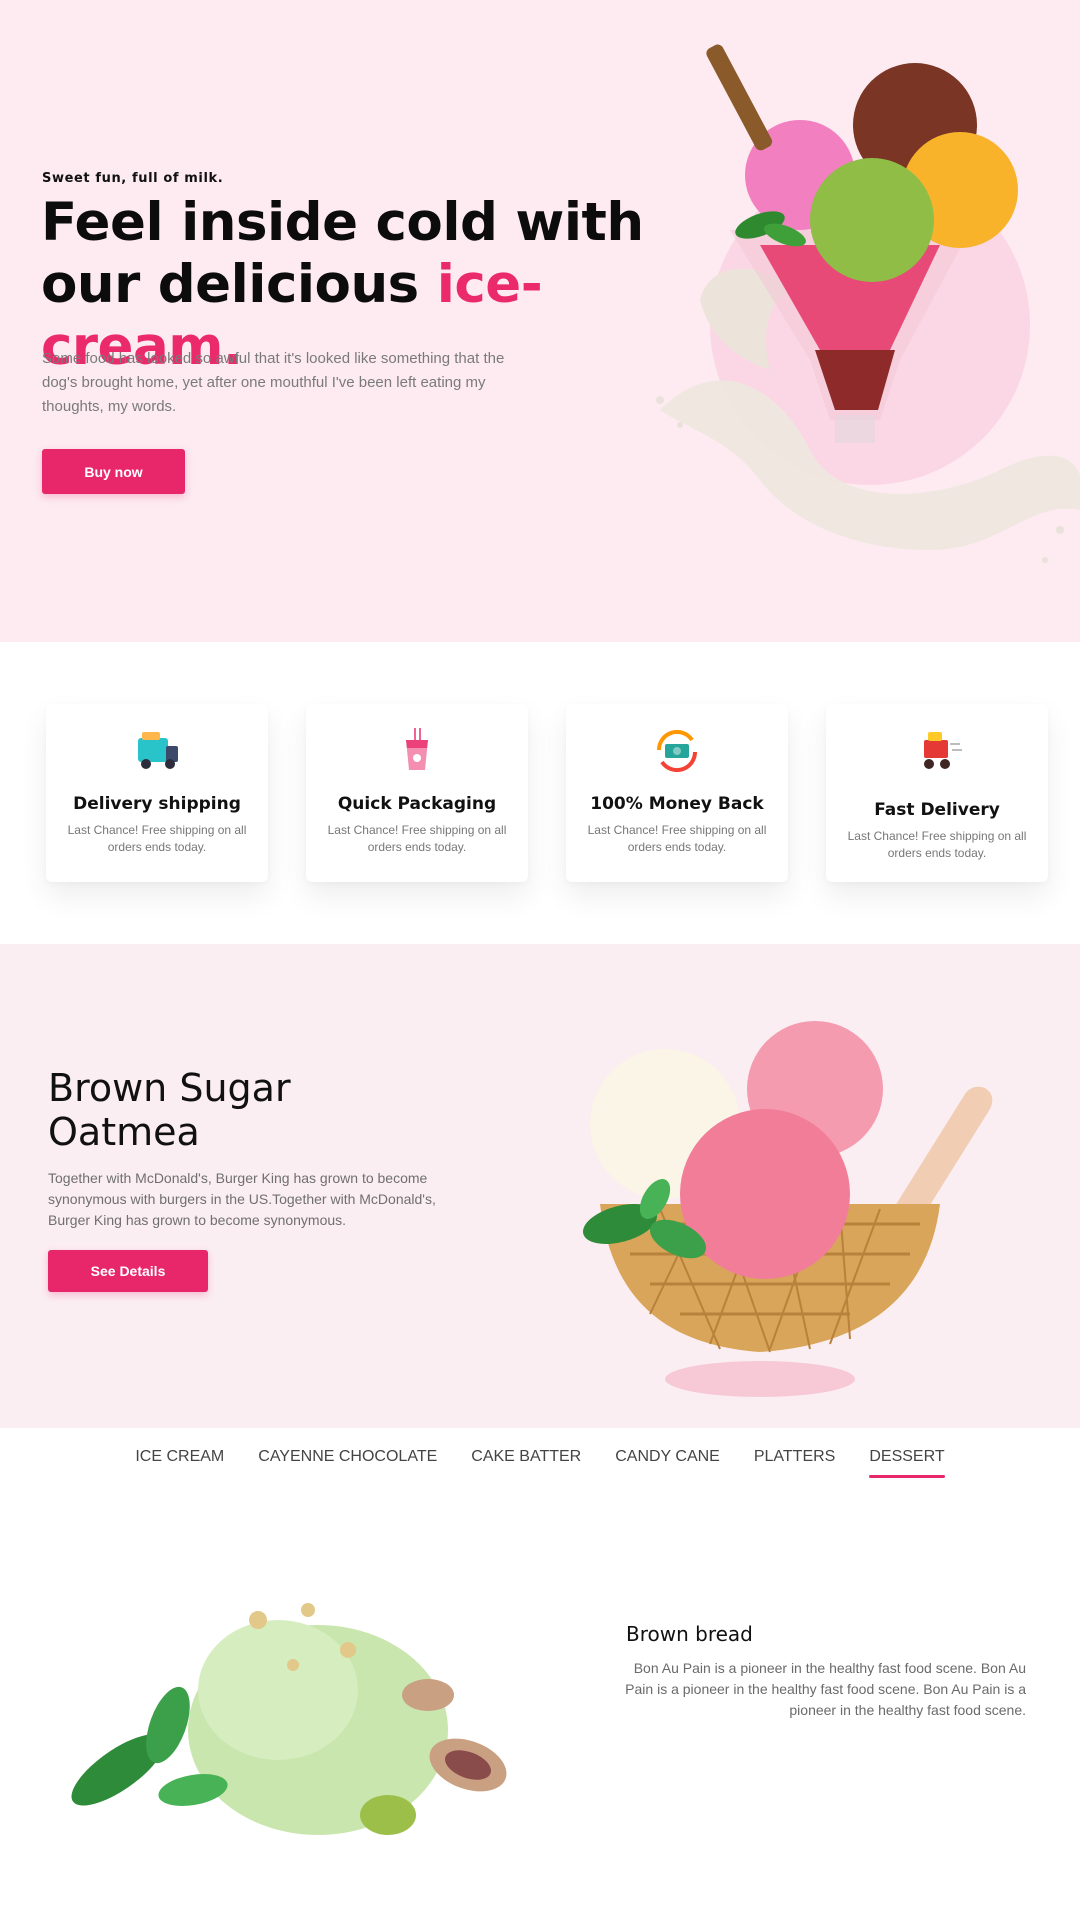  What do you see at coordinates (417, 749) in the screenshot?
I see `drink-cup-icon` at bounding box center [417, 749].